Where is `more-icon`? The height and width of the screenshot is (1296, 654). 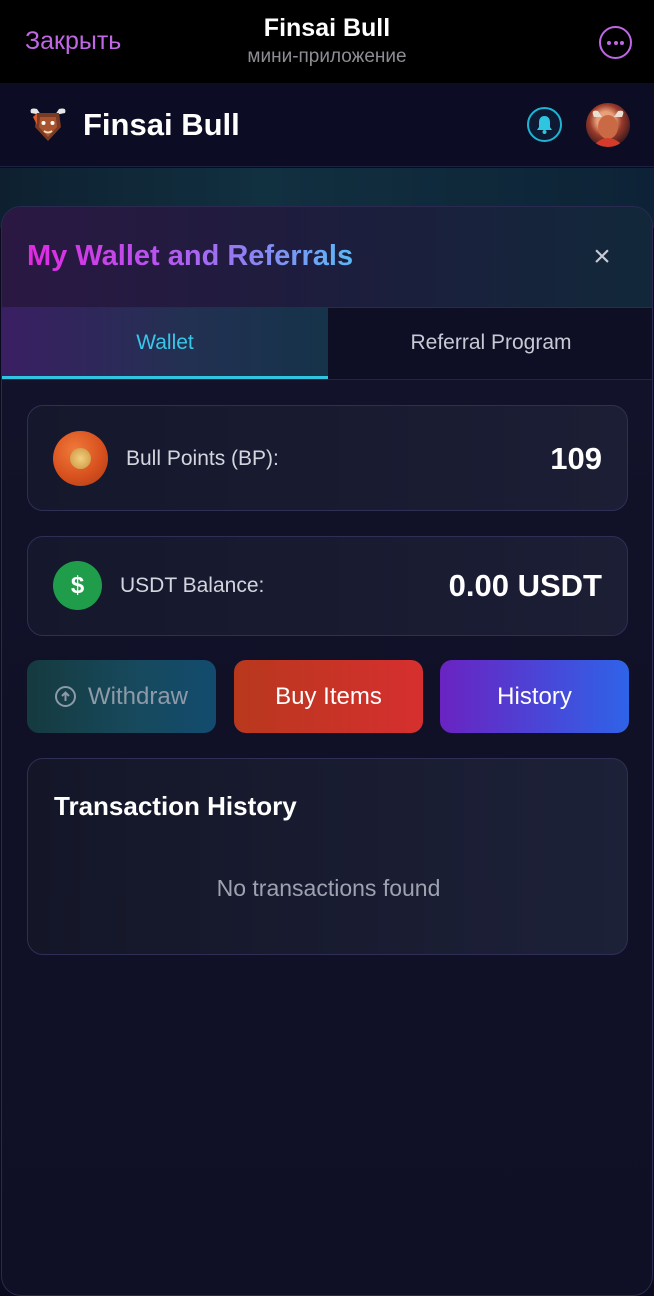
more-icon is located at coordinates (615, 42).